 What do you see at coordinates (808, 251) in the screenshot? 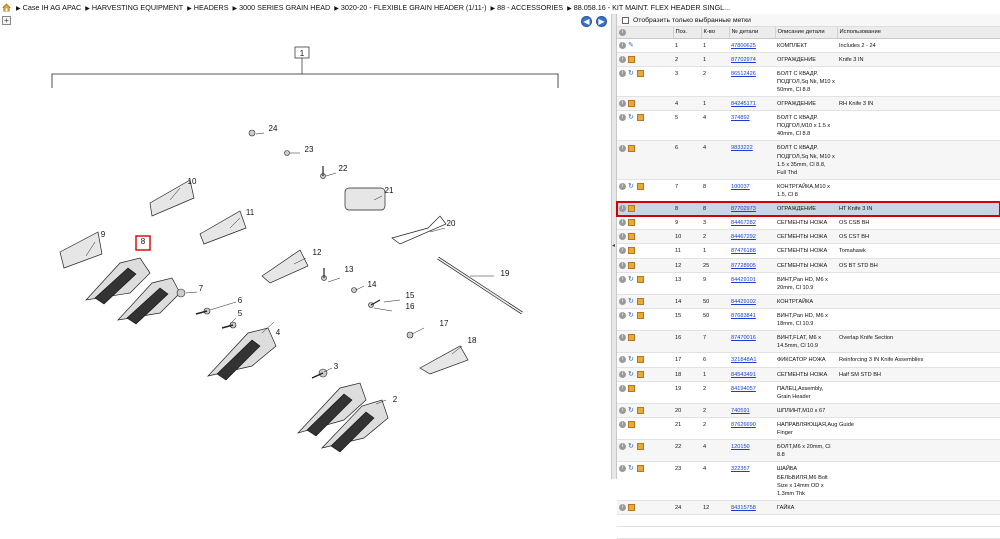
I see `table-row: i 11 1 87476188 СЕГМЕНТЫ НОЖА Tomahawk` at bounding box center [808, 251].